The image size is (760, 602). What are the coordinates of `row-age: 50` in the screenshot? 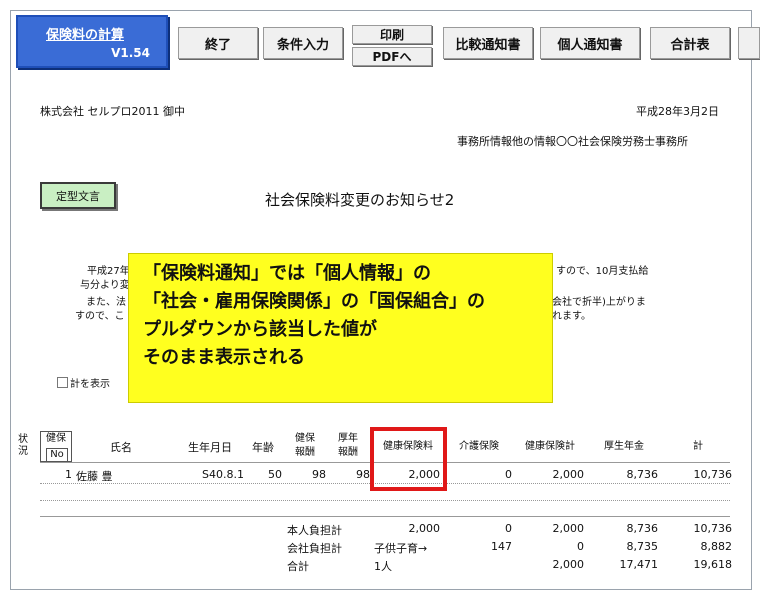 It's located at (275, 474).